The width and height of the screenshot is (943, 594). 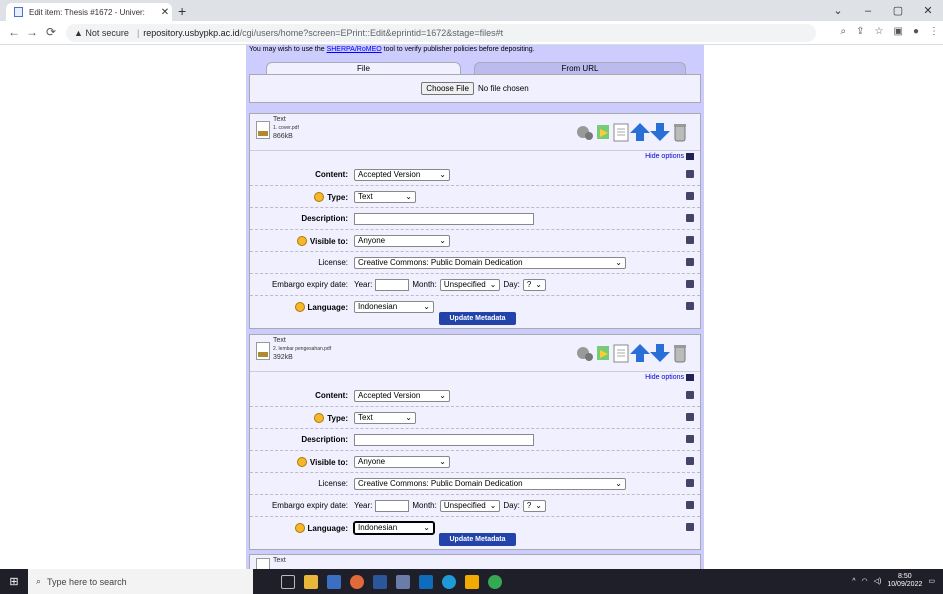 What do you see at coordinates (879, 31) in the screenshot?
I see `bookmark-star-icon: ☆` at bounding box center [879, 31].